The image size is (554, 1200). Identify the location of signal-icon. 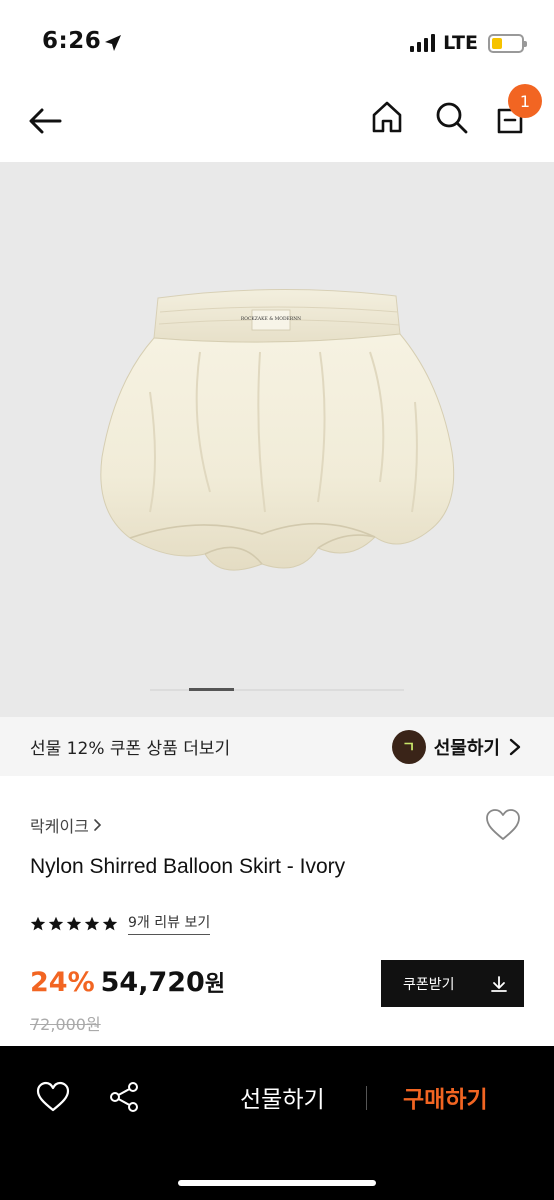
(423, 43).